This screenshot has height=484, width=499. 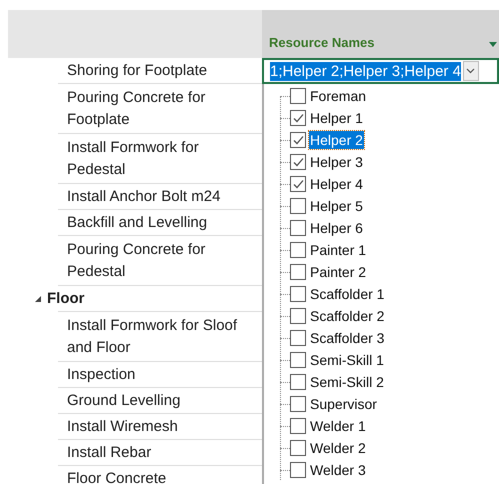 I want to click on task-name: Floor, so click(x=66, y=298).